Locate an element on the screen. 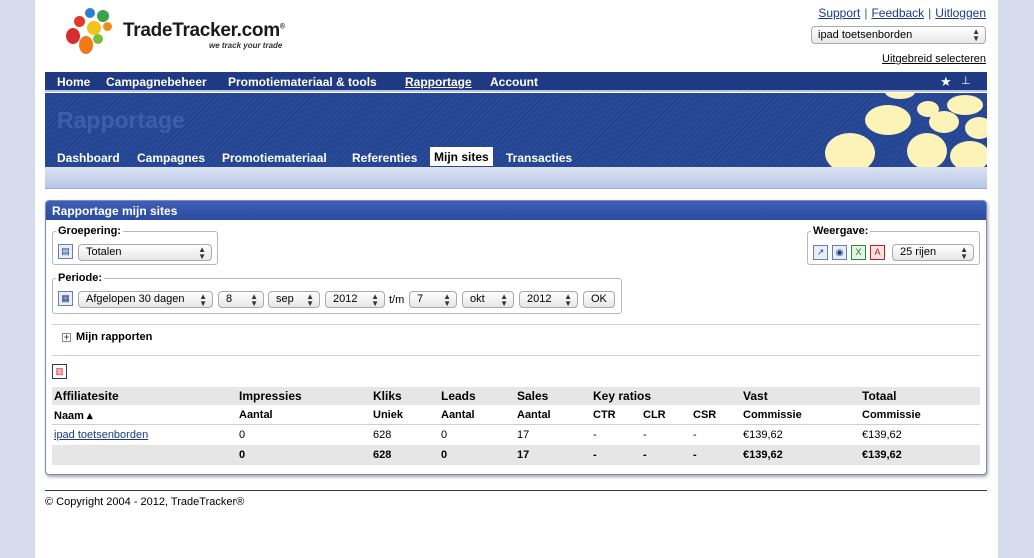  star-icon: ★ is located at coordinates (946, 82).